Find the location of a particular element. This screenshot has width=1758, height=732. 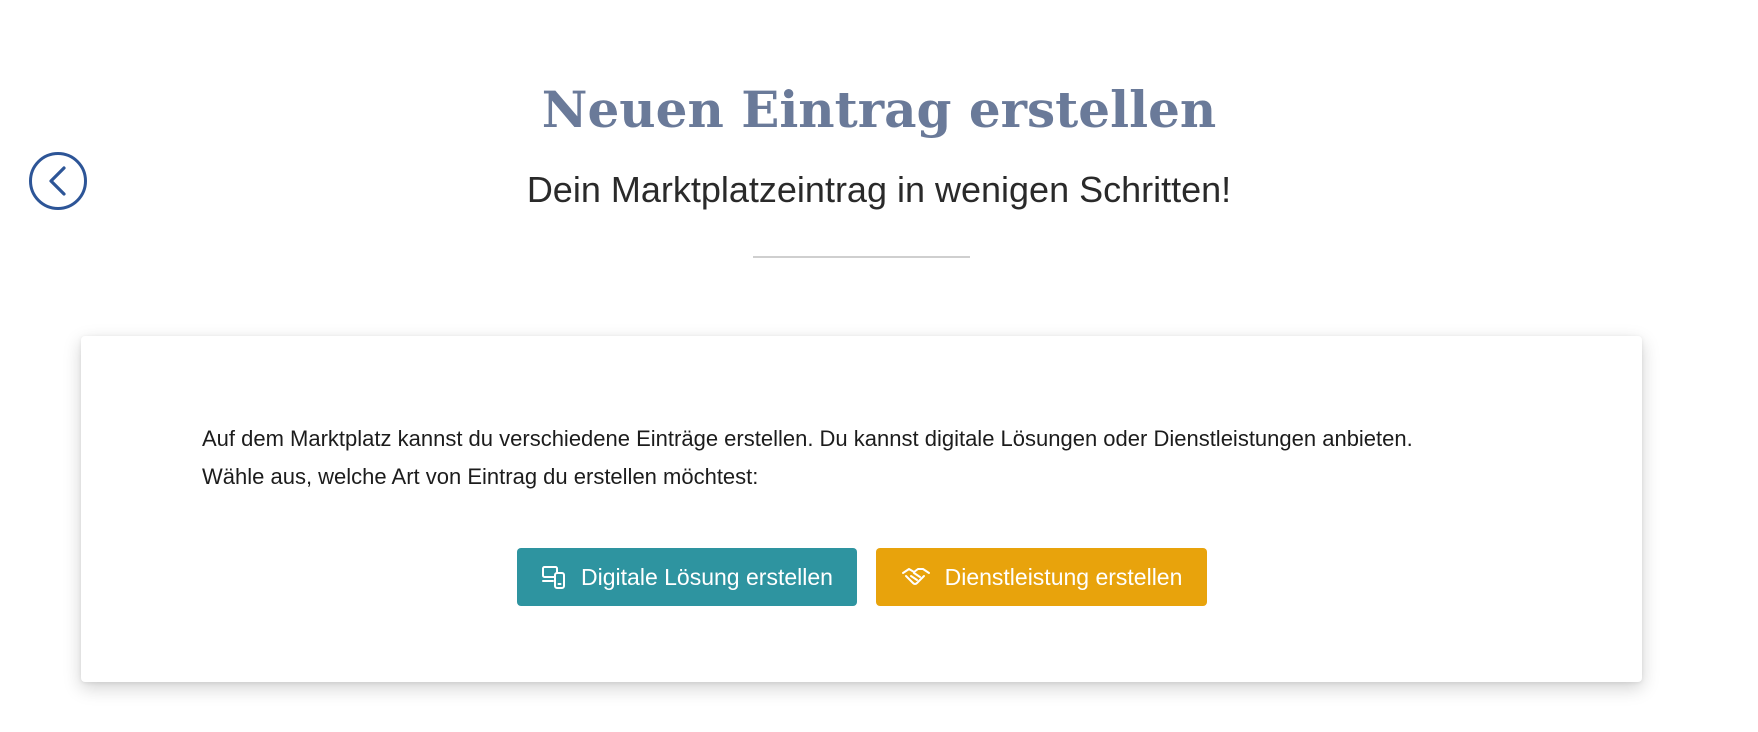

handshake-icon is located at coordinates (915, 576).